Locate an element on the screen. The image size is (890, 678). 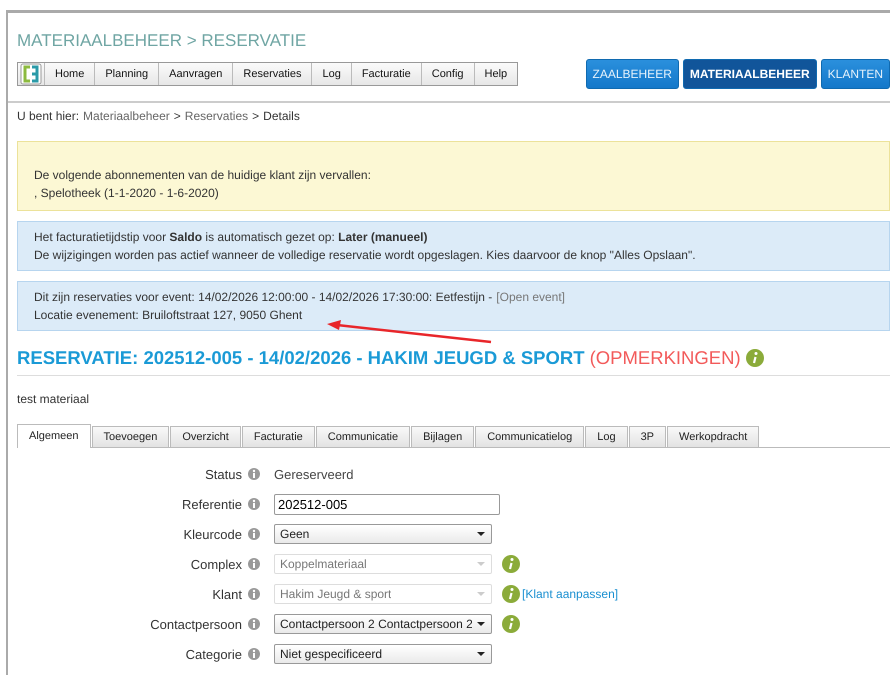
notice-text: Dit zijn reservaties voor event: 14/02/2026 12:00:00 - 14/02/2026 17:30:00: Eetfestijn - is located at coordinates (263, 297).